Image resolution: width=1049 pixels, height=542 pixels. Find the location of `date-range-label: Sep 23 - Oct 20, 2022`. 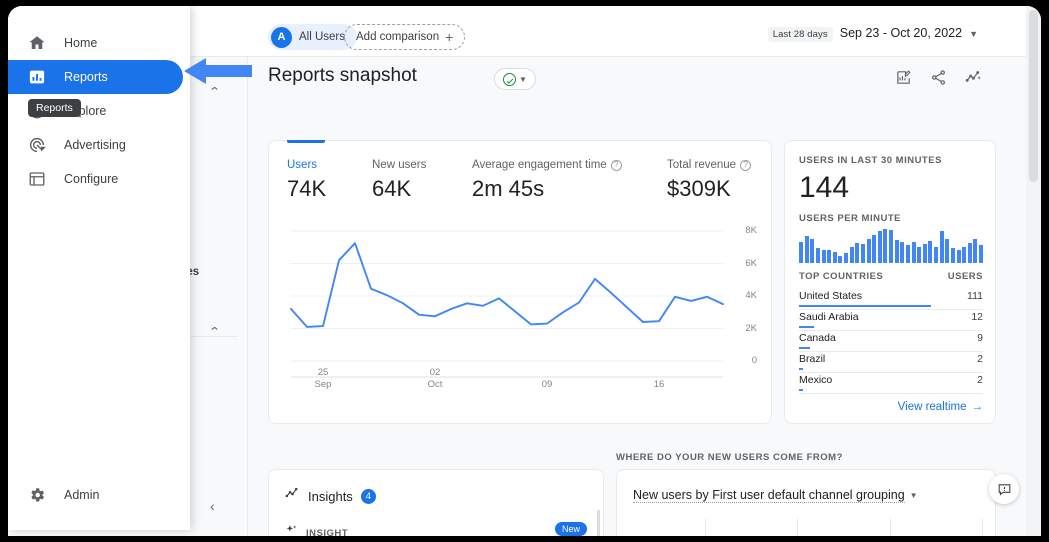

date-range-label: Sep 23 - Oct 20, 2022 is located at coordinates (901, 33).